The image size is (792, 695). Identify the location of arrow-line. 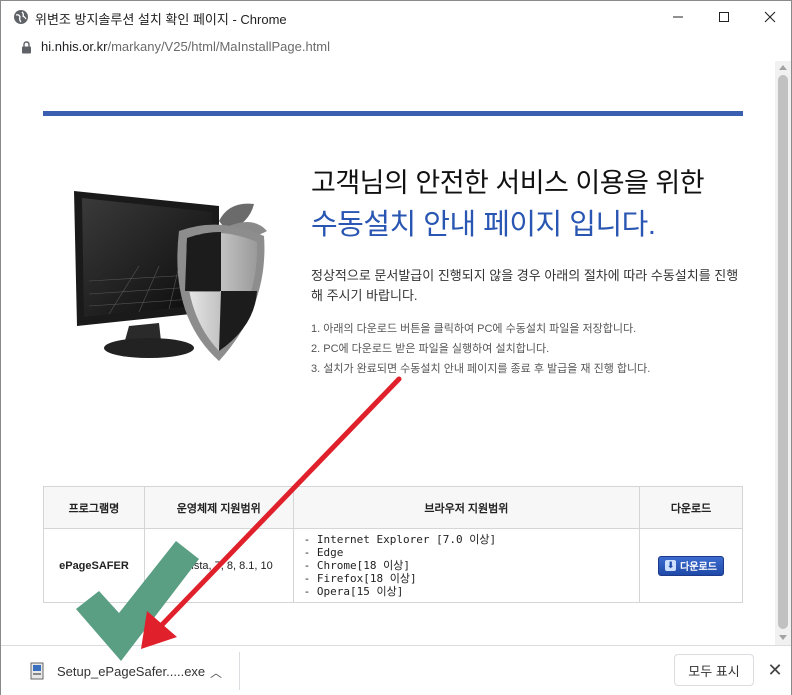
(277, 505).